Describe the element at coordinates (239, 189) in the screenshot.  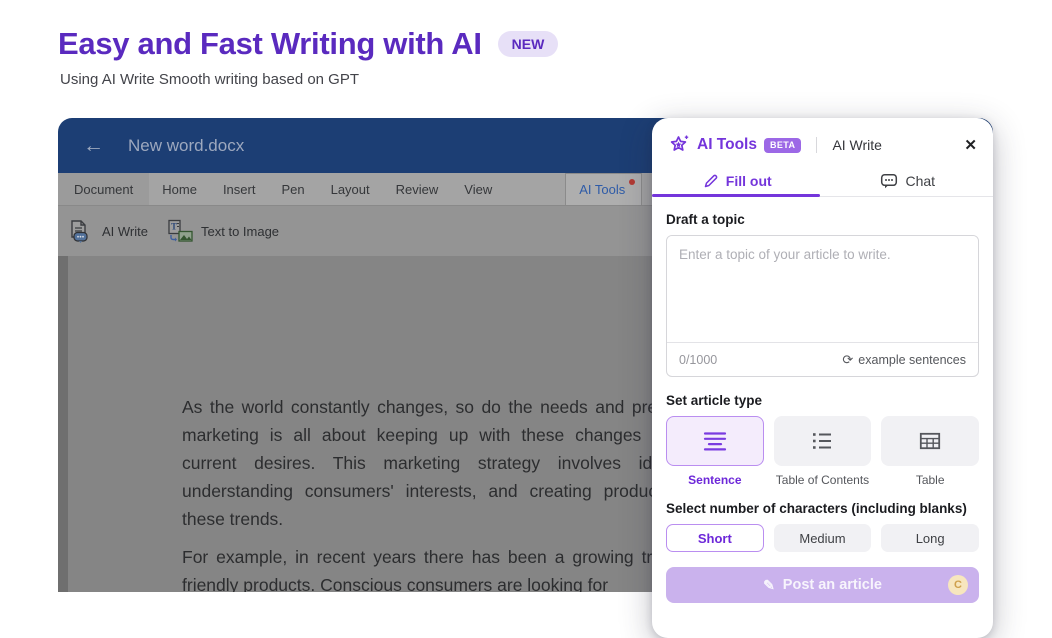
I see `tab-insert: Insert` at that location.